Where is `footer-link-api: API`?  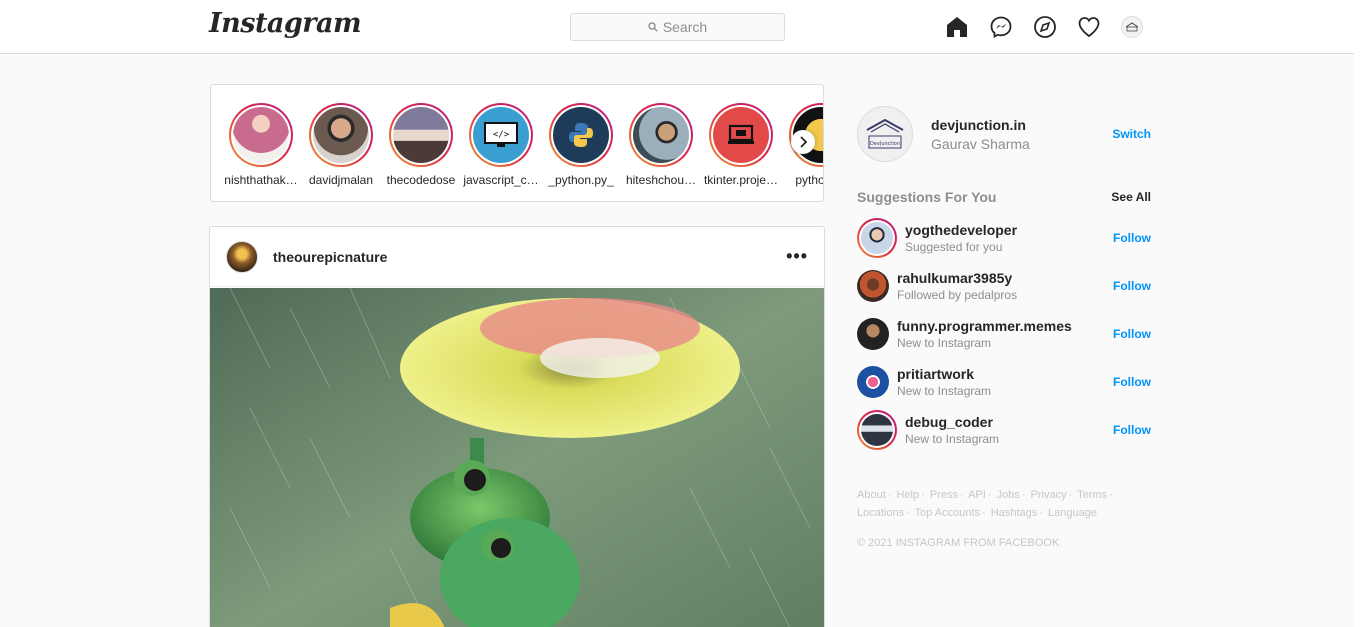
footer-link-api: API is located at coordinates (977, 495).